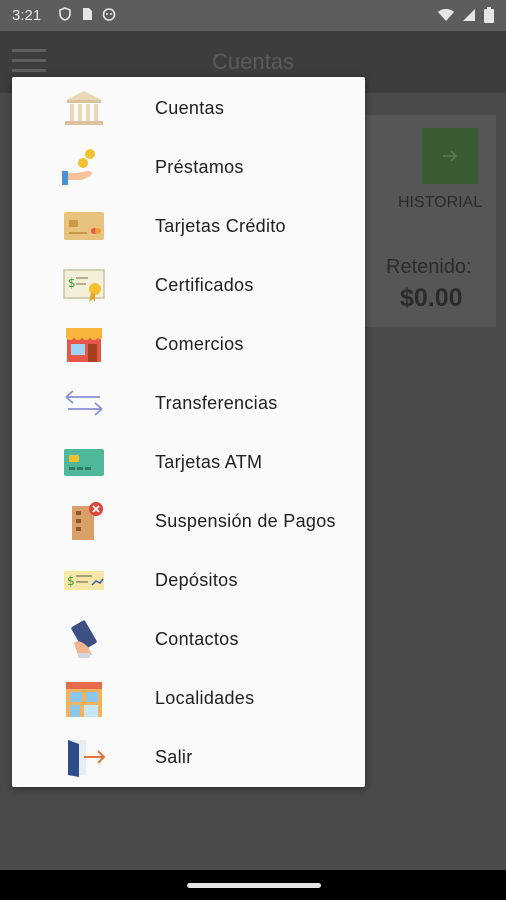  Describe the element at coordinates (84, 403) in the screenshot. I see `transfer-arrows-icon` at that location.